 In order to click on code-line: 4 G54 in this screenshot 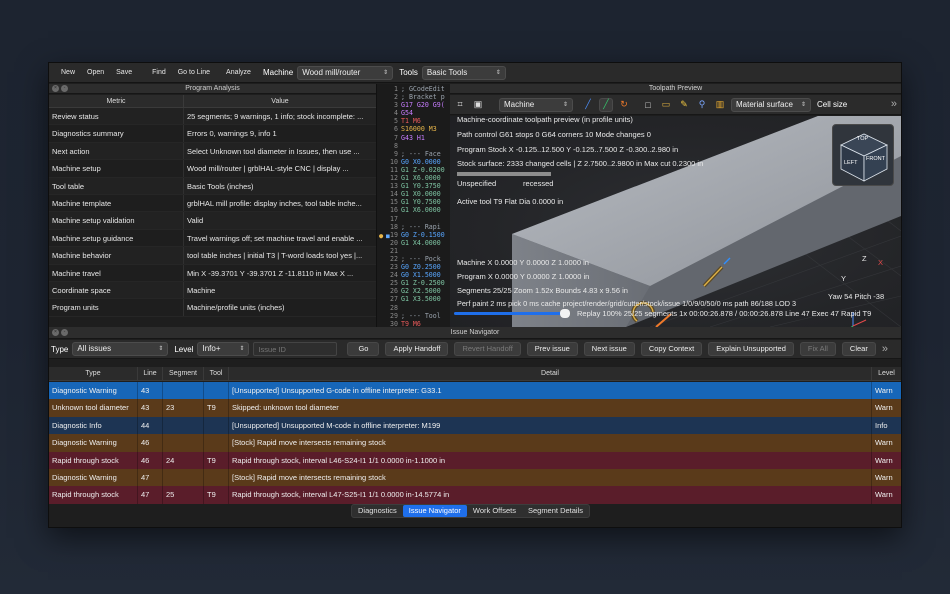, I will do `click(413, 113)`.